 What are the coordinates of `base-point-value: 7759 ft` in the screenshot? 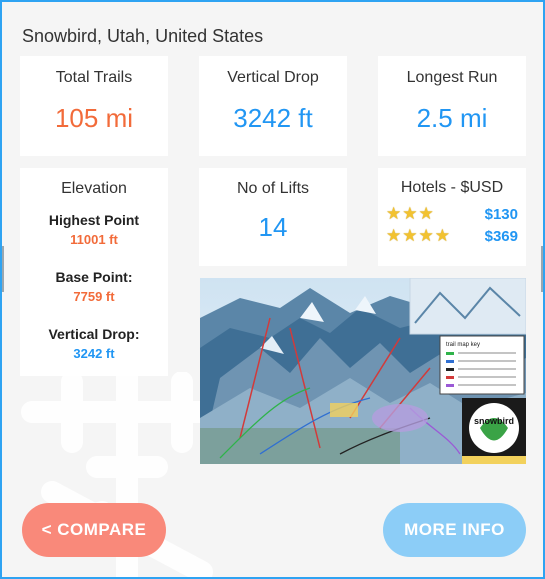 It's located at (94, 296).